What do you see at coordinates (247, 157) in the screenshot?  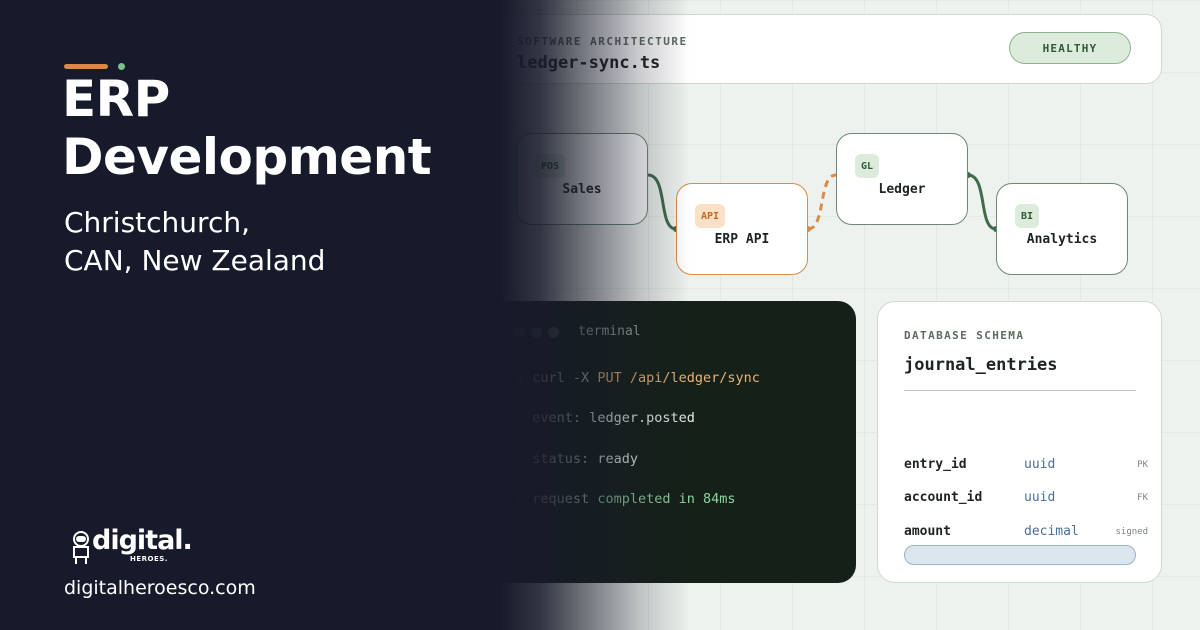 I see `page-title-line: Development` at bounding box center [247, 157].